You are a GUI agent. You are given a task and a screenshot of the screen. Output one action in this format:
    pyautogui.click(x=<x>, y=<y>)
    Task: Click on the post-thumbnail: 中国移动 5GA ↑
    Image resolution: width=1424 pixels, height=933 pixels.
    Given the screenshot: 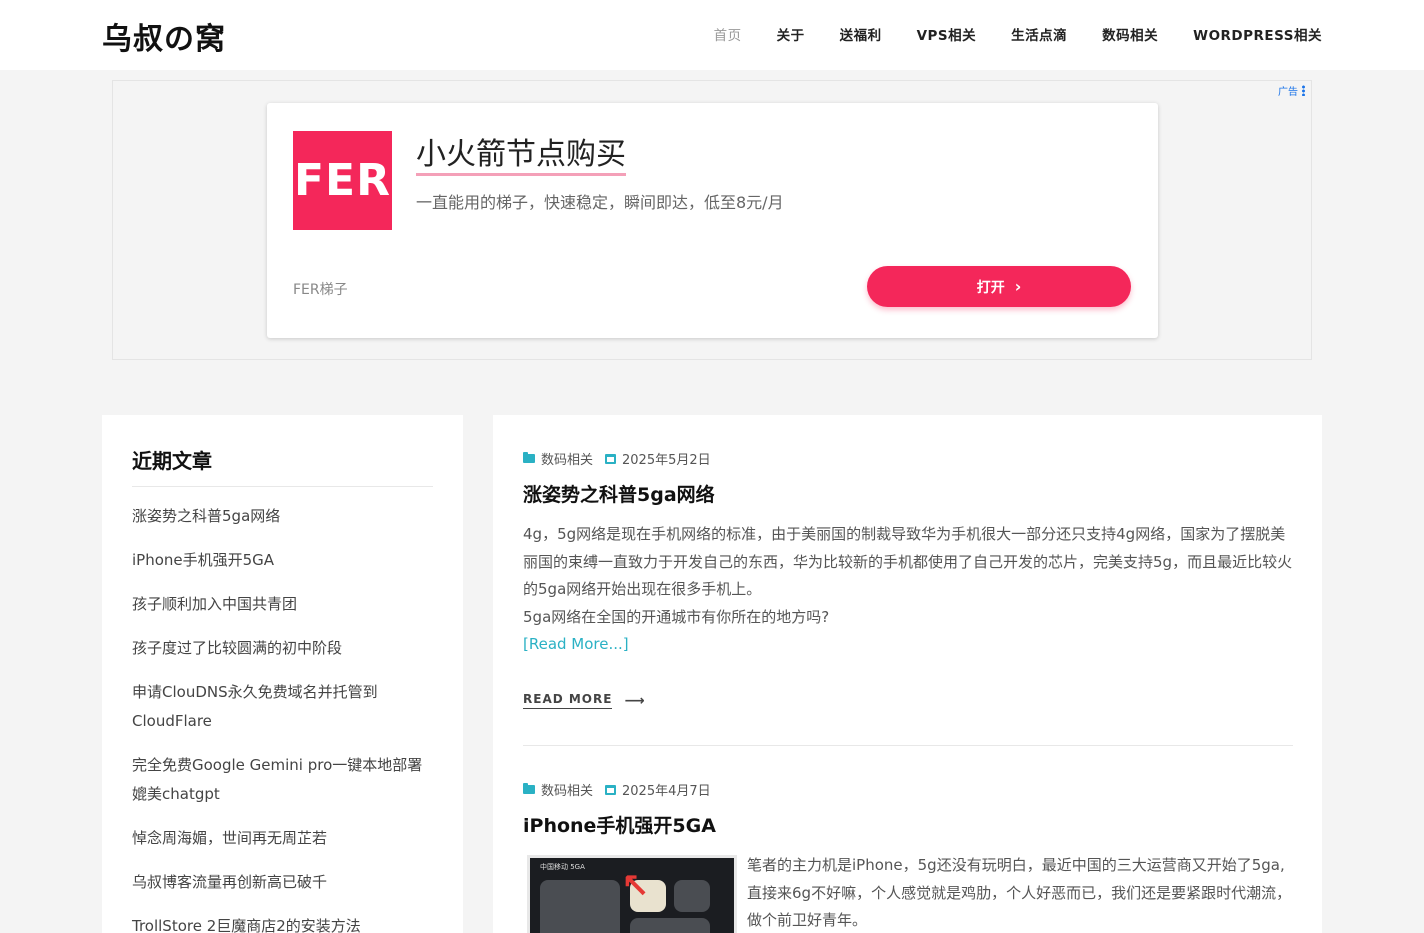 What is the action you would take?
    pyautogui.click(x=632, y=894)
    